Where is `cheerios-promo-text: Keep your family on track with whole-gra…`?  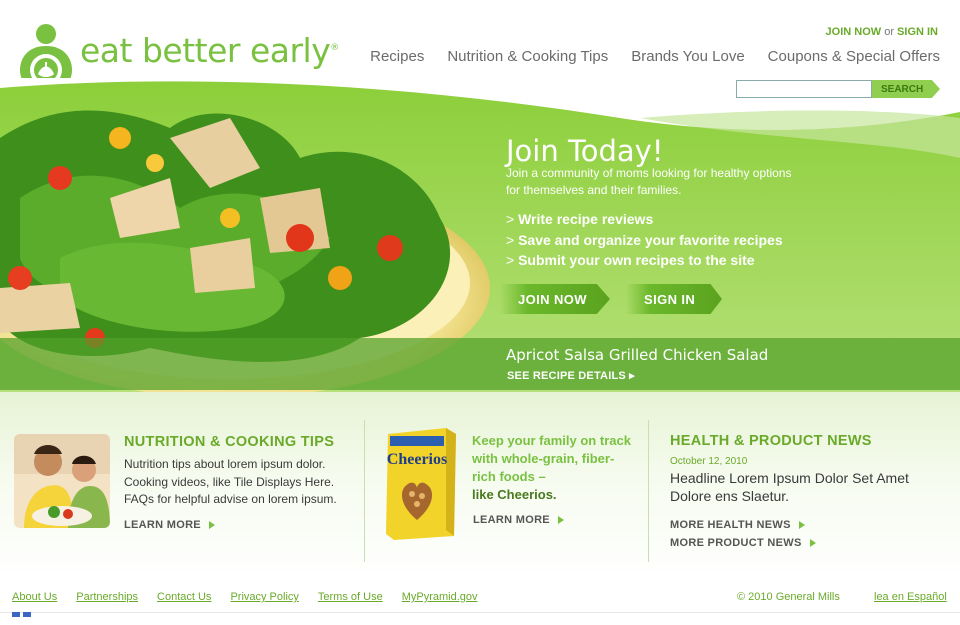
cheerios-promo-text: Keep your family on track with whole-gra… is located at coordinates (551, 467).